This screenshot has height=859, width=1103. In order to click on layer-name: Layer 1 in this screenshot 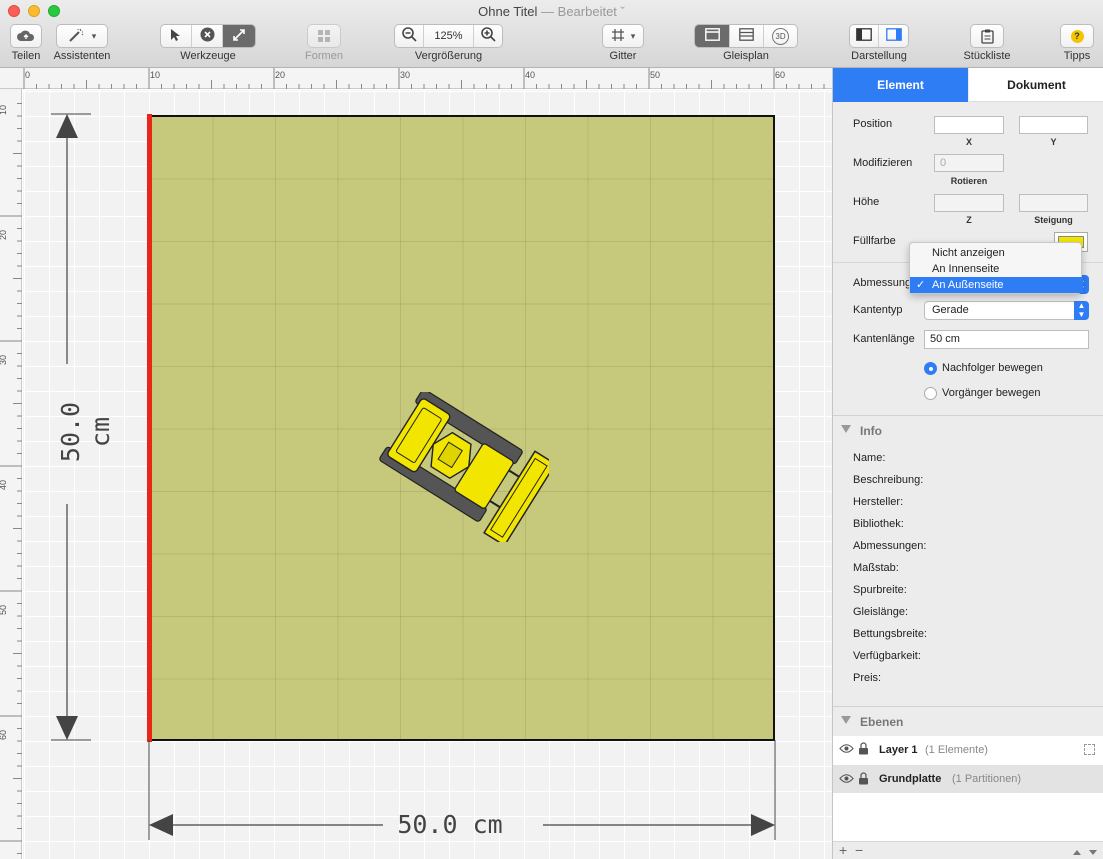, I will do `click(898, 750)`.